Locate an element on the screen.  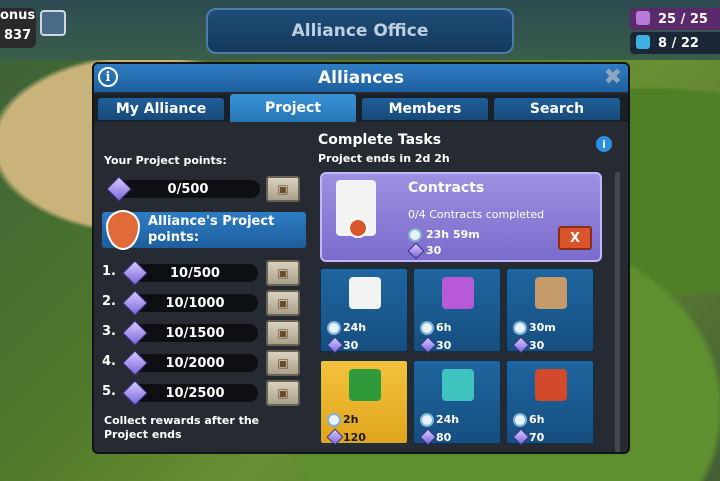
alliance-points-row: 5. 10/2500 ▣ is located at coordinates (202, 393).